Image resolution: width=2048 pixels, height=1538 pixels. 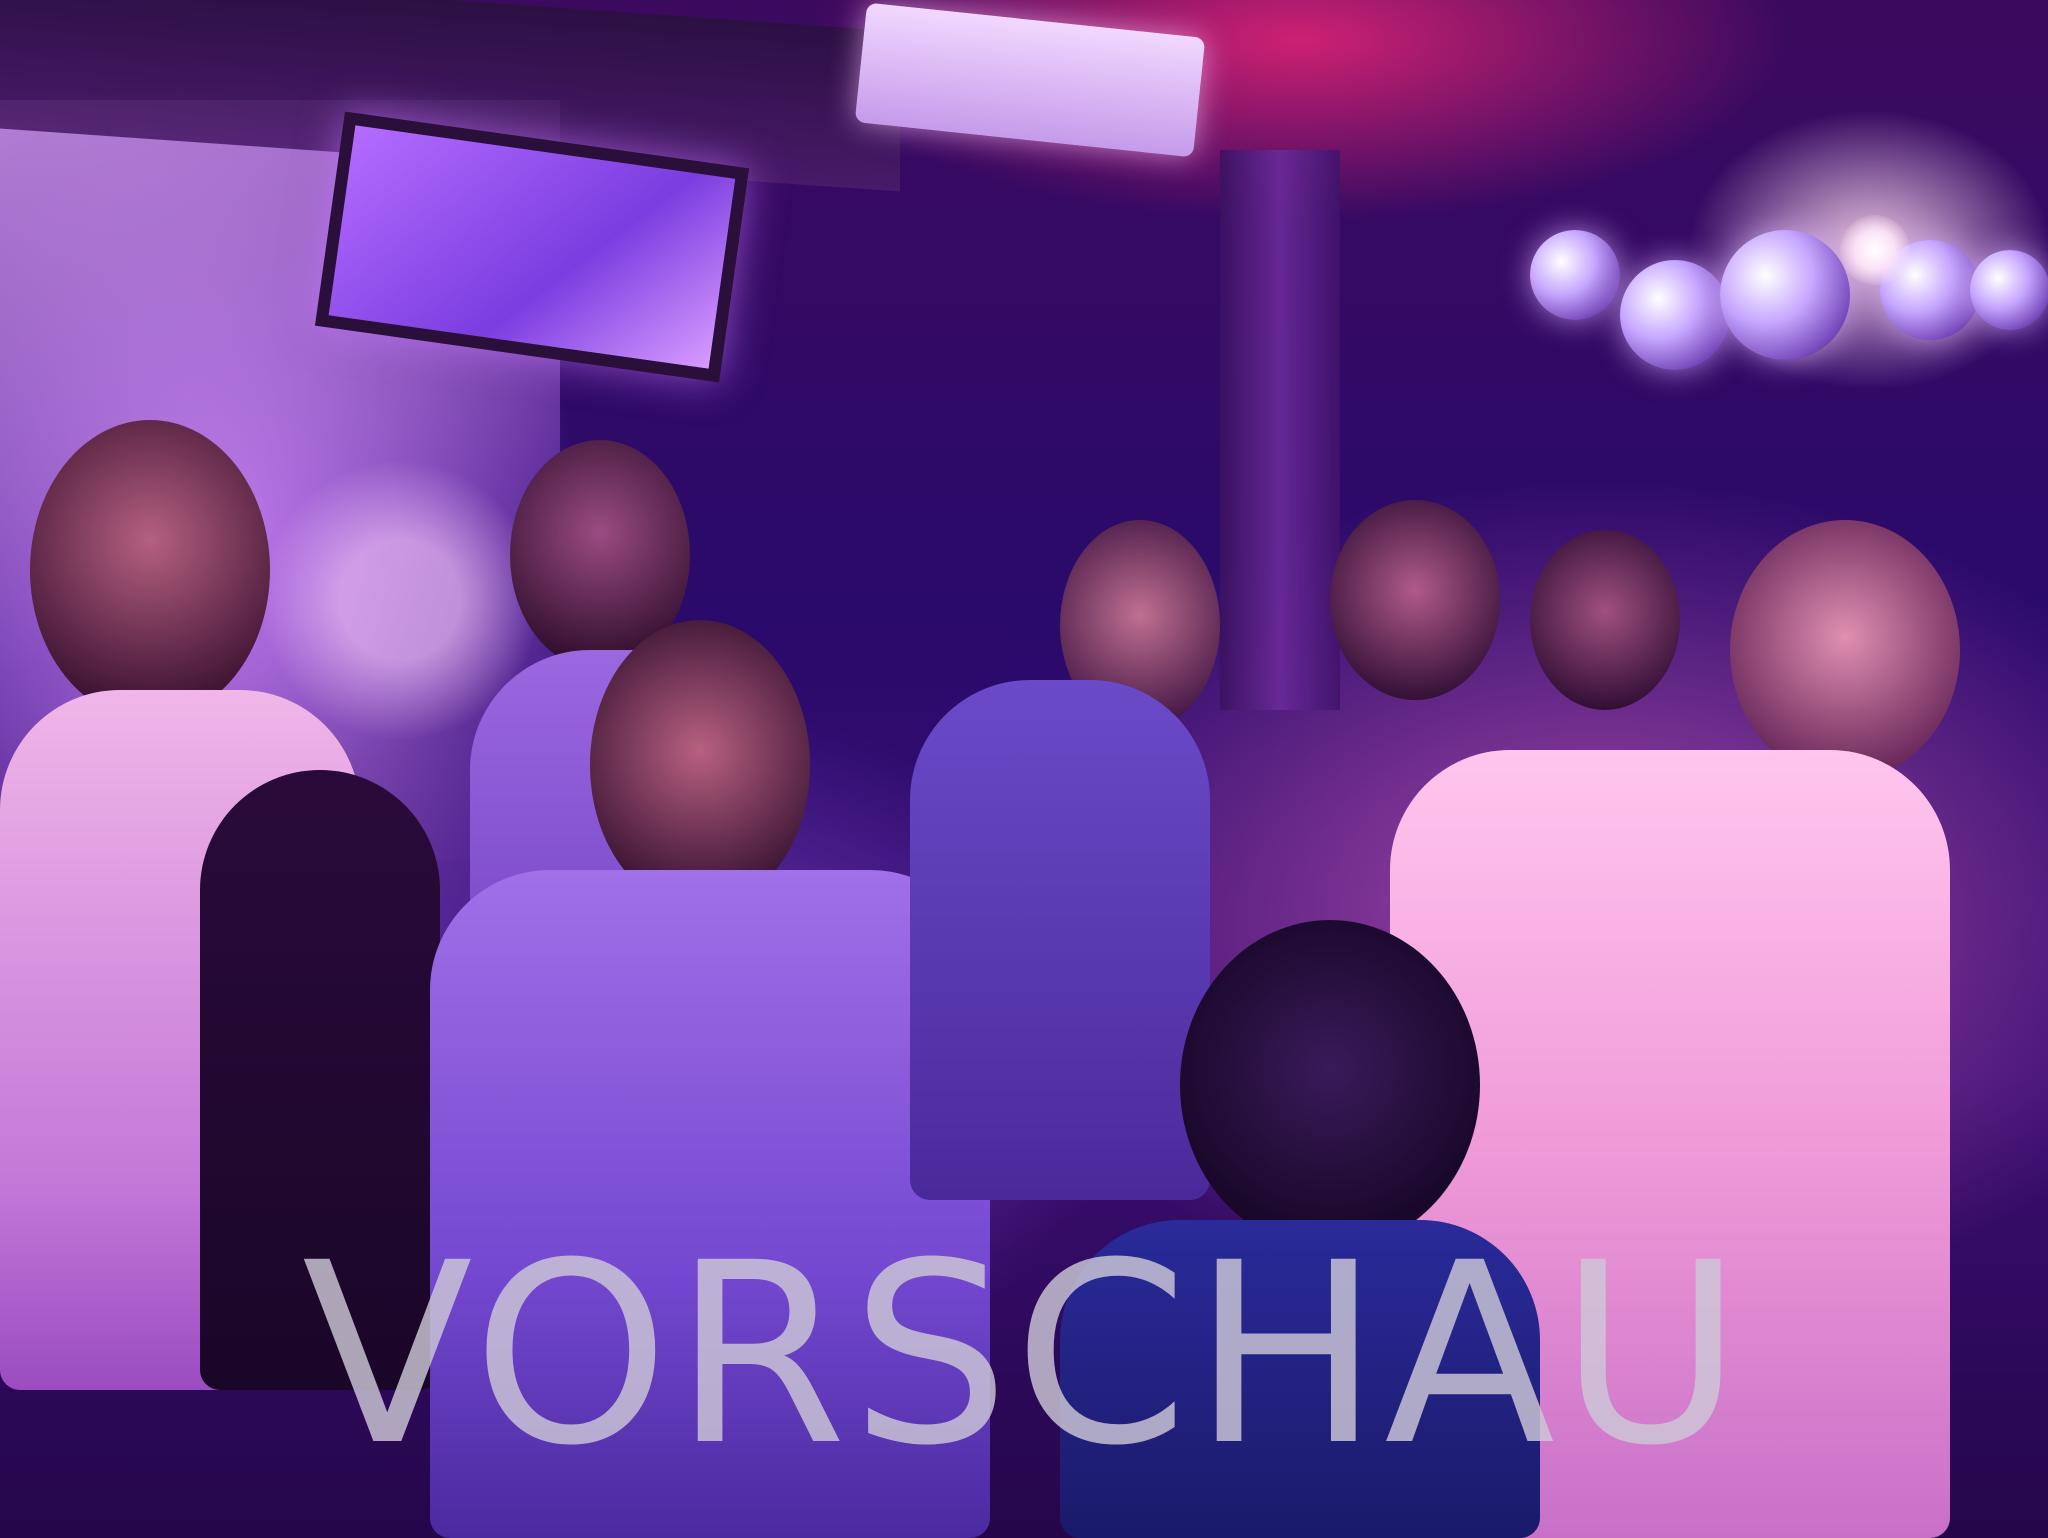 I want to click on projector, so click(x=1030, y=80).